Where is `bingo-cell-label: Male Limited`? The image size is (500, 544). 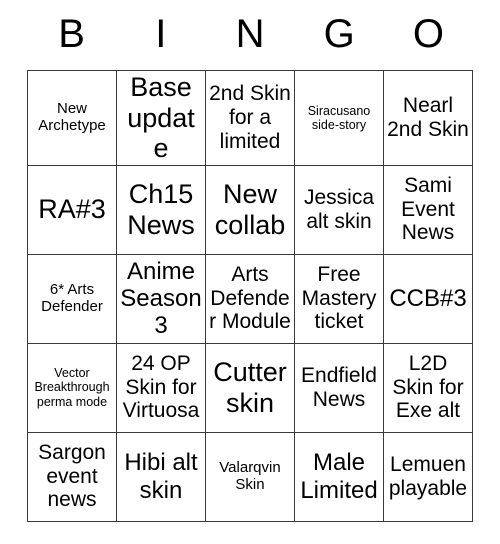
bingo-cell-label: Male Limited is located at coordinates (339, 476).